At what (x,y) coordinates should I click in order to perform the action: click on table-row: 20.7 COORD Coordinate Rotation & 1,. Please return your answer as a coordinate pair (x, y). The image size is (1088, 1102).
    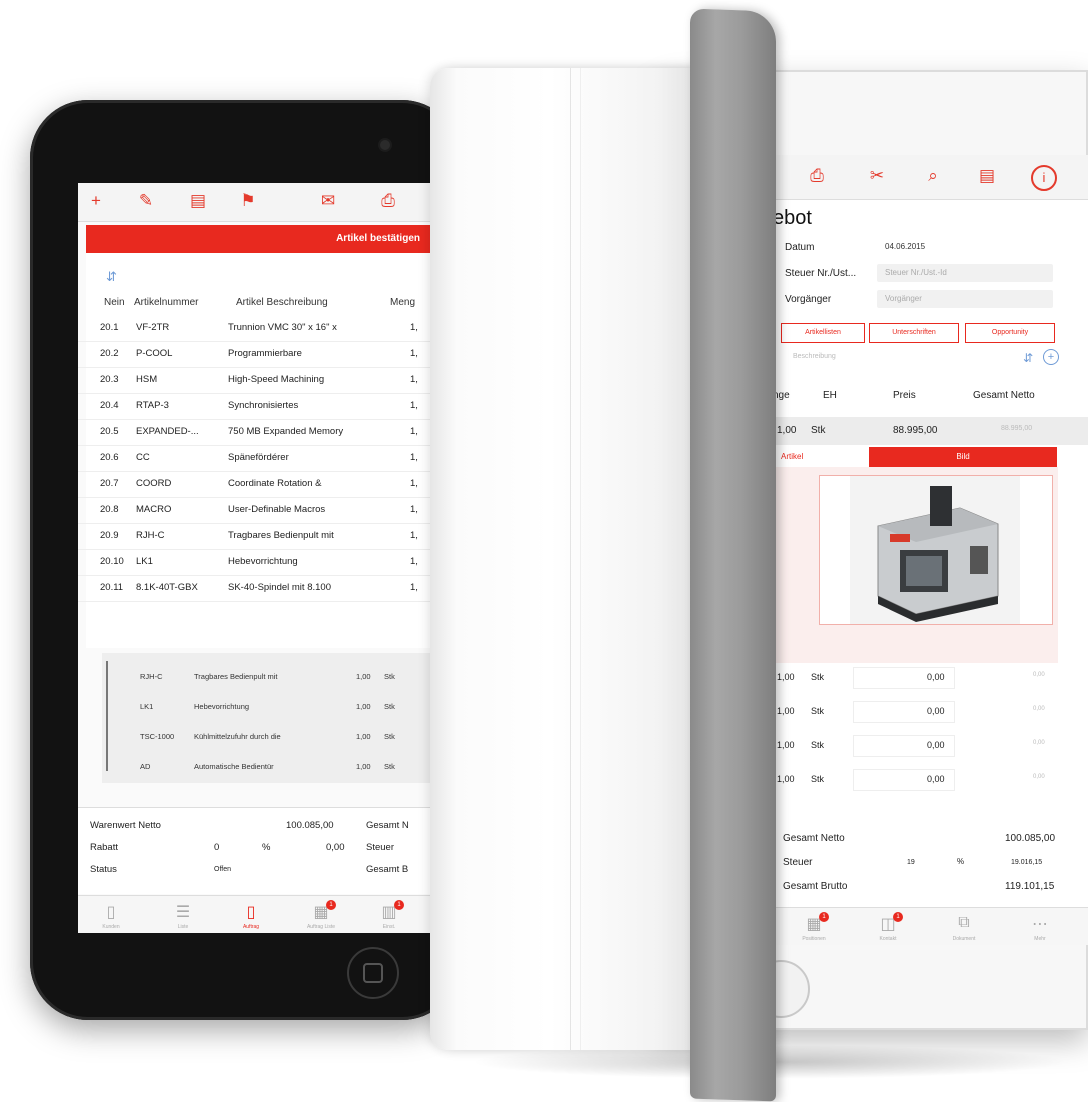
    Looking at the image, I should click on (258, 484).